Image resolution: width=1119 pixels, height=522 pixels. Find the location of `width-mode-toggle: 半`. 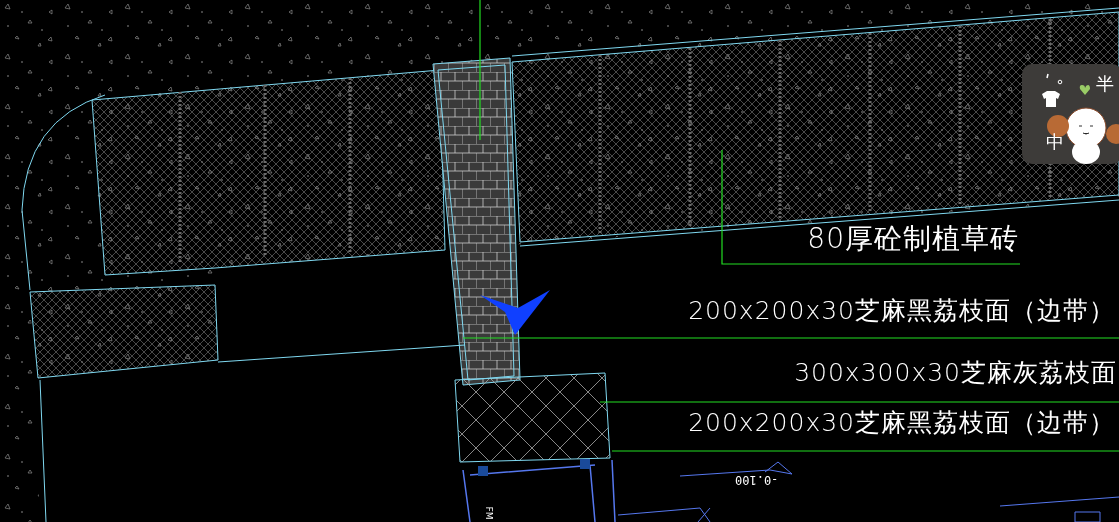

width-mode-toggle: 半 is located at coordinates (1105, 84).